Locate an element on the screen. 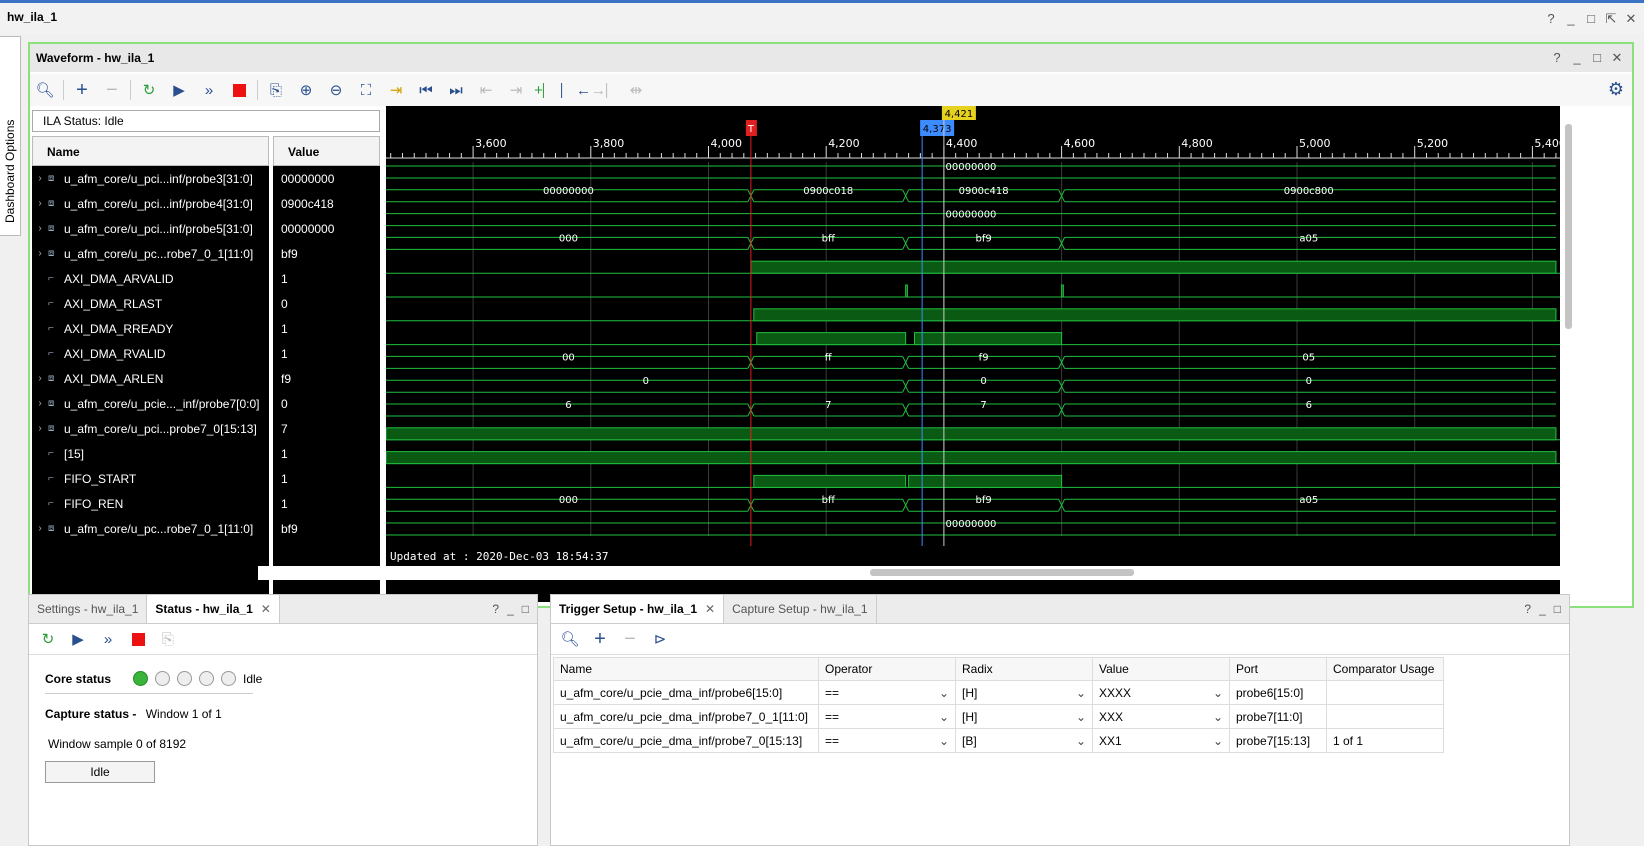  column-header-operator: Operator is located at coordinates (887, 669).